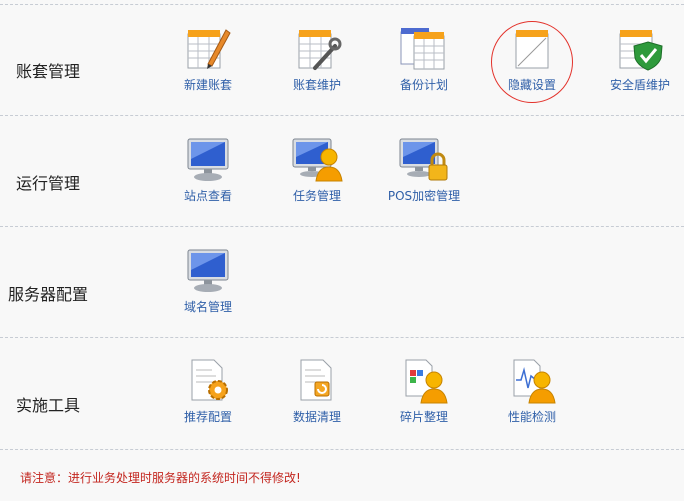 The height and width of the screenshot is (501, 684). Describe the element at coordinates (207, 85) in the screenshot. I see `new-ledger-label: 新建账套` at that location.